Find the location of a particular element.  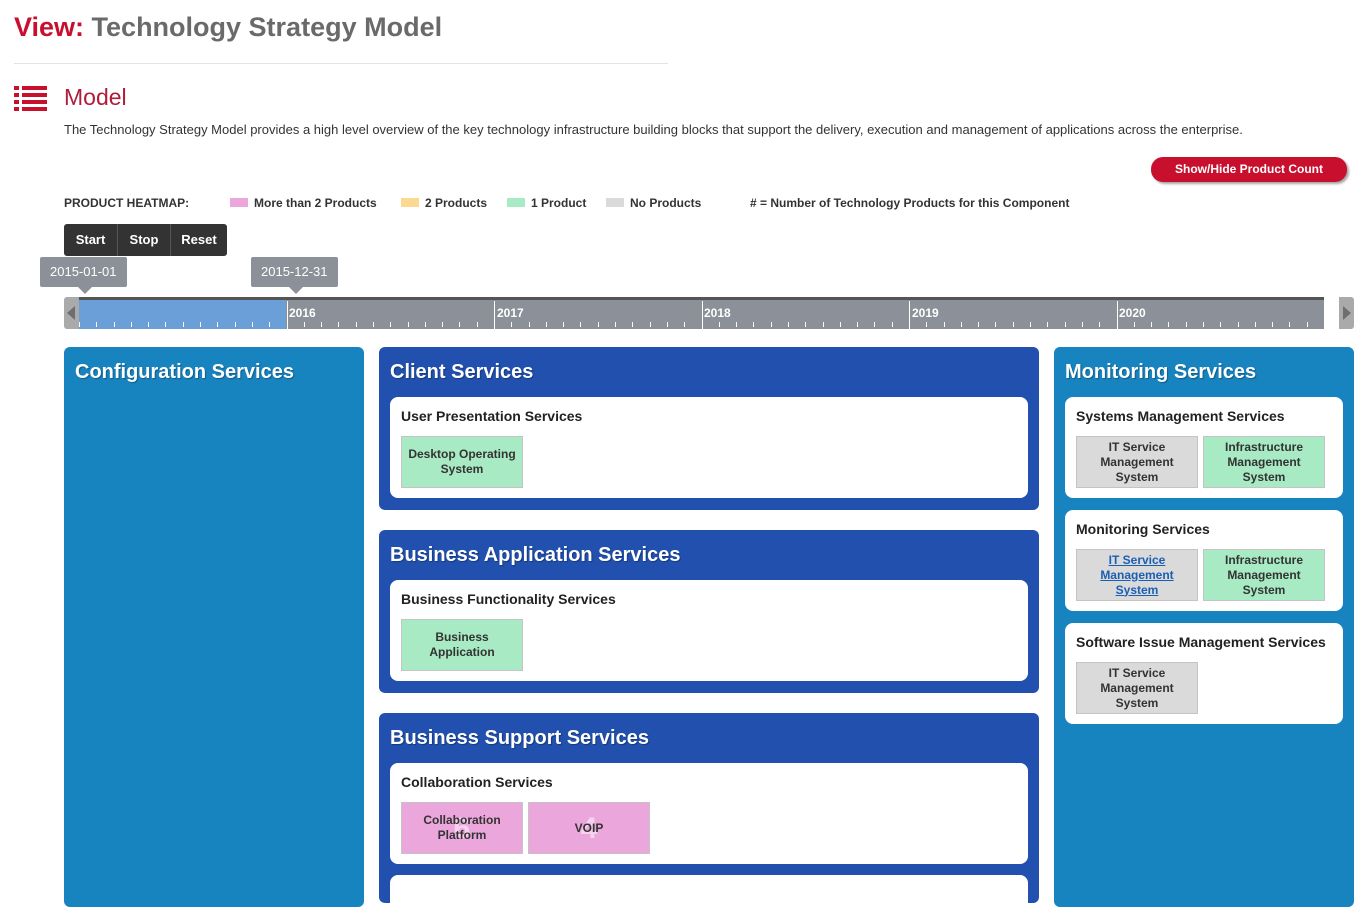

tile-collaboration-platform: 6 Collaboration Platform is located at coordinates (462, 828).